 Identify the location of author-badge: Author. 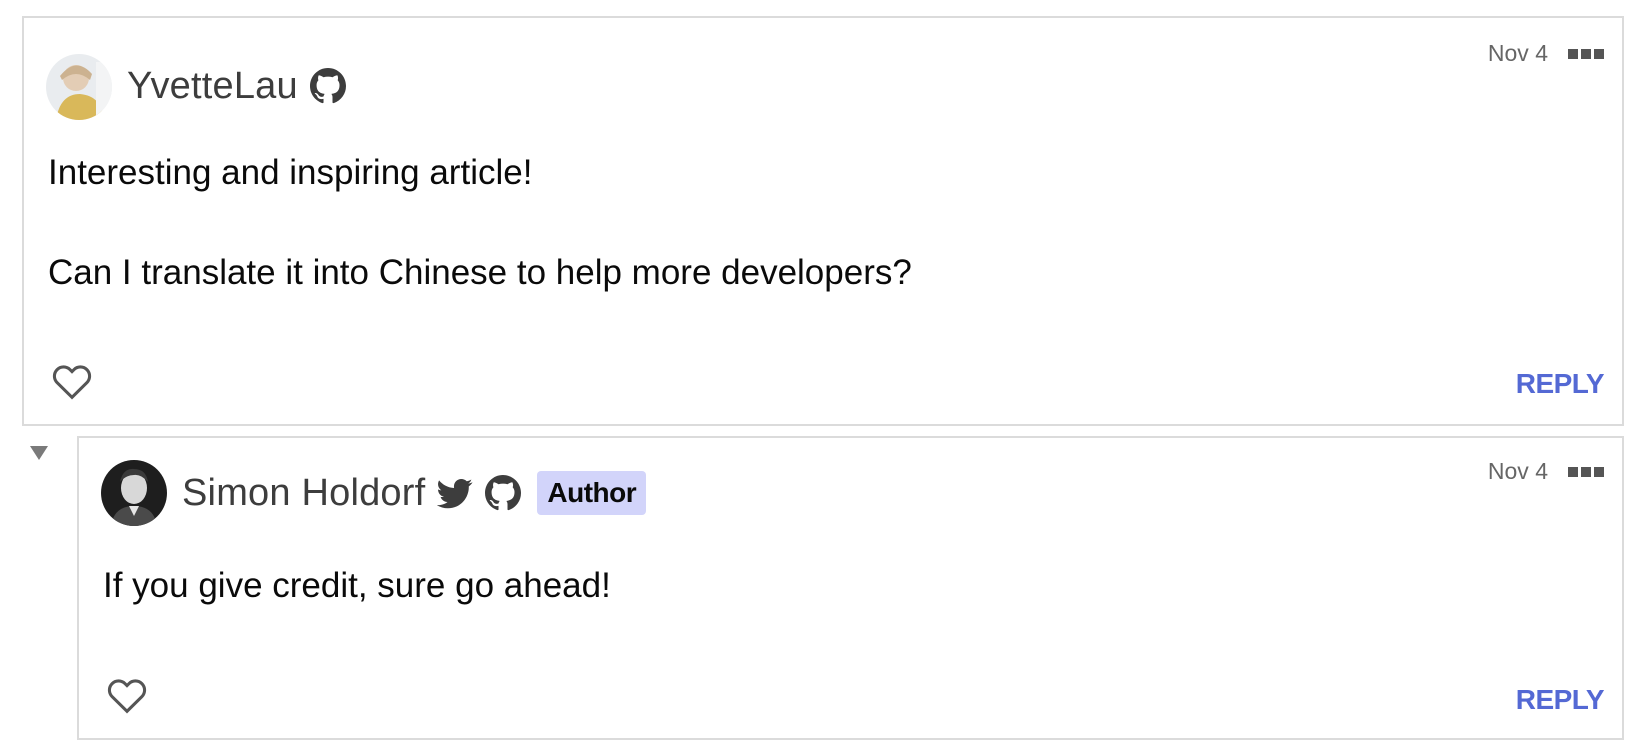
(592, 493).